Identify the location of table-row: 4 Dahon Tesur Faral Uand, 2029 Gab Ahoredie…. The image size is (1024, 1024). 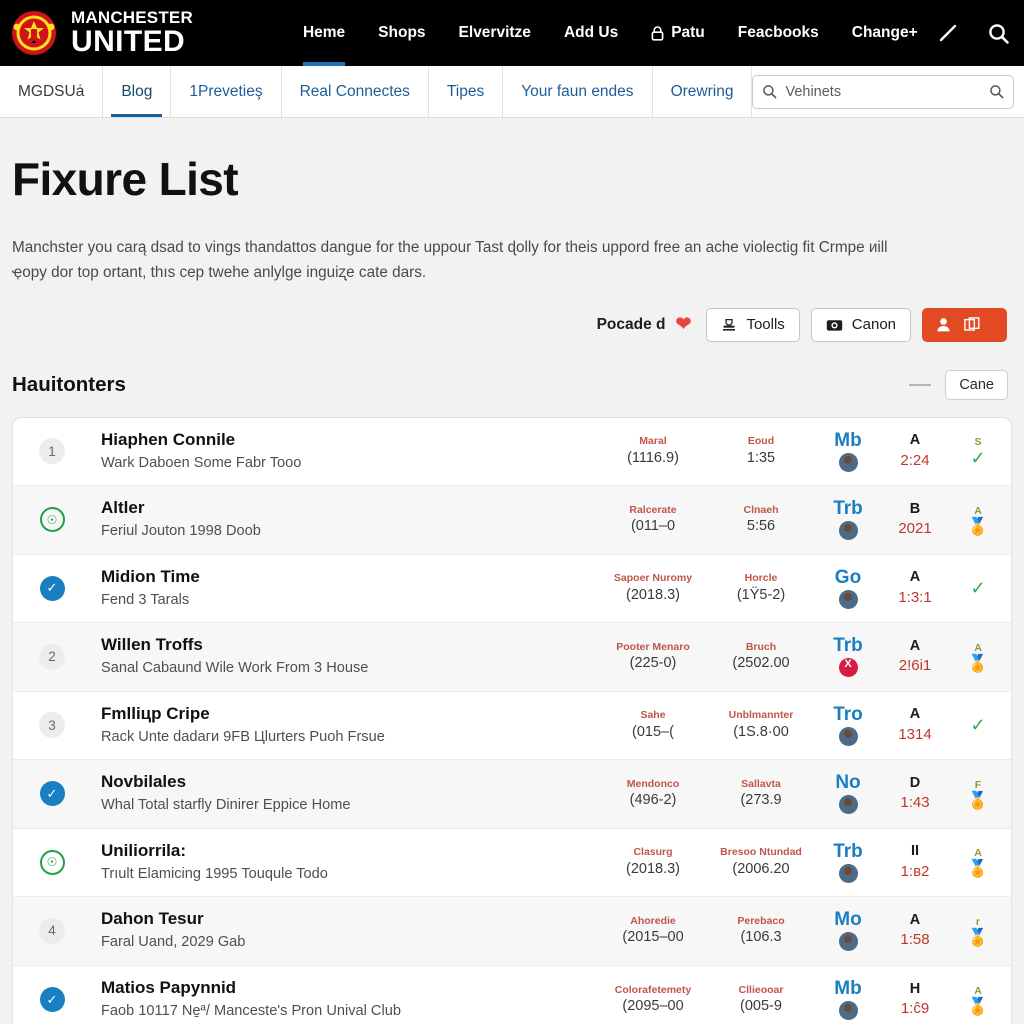
(512, 931).